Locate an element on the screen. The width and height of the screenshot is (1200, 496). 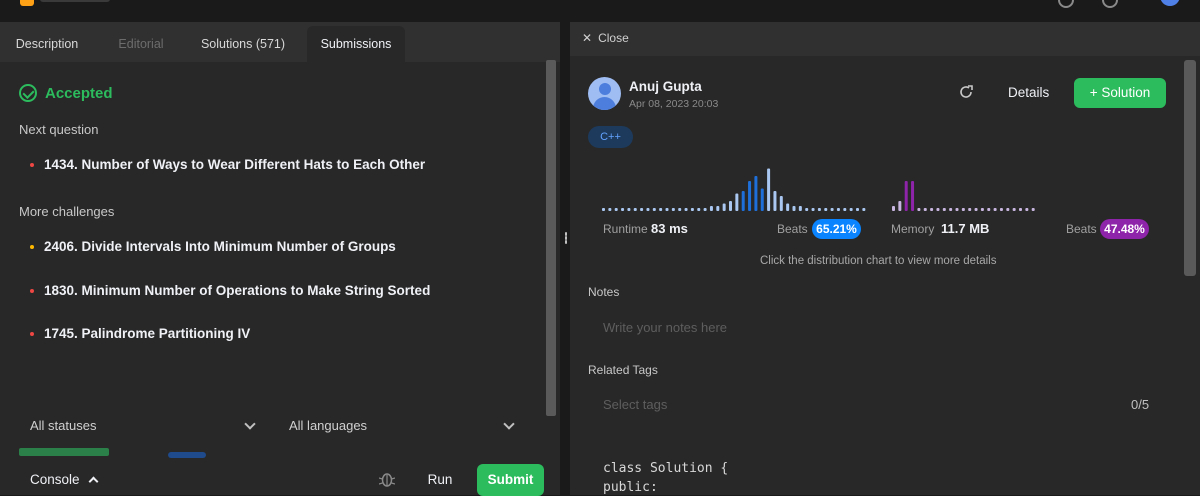
logo-icon is located at coordinates (27, 3).